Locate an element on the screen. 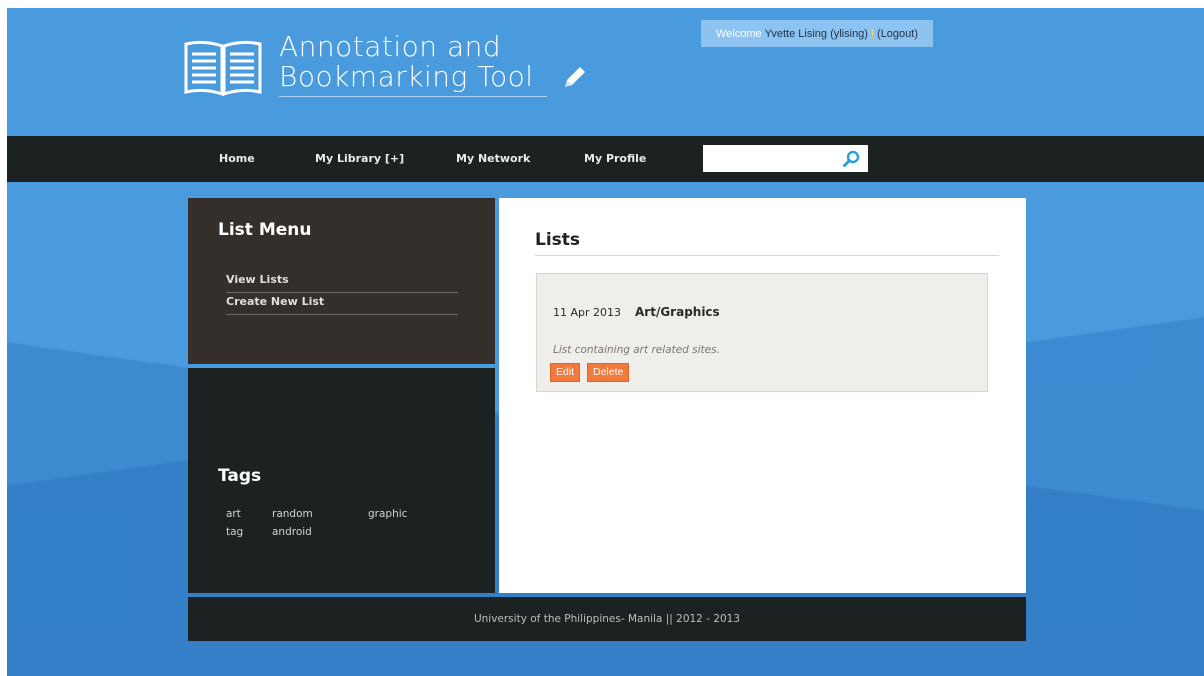 The width and height of the screenshot is (1204, 676). tag-link: tag is located at coordinates (234, 532).